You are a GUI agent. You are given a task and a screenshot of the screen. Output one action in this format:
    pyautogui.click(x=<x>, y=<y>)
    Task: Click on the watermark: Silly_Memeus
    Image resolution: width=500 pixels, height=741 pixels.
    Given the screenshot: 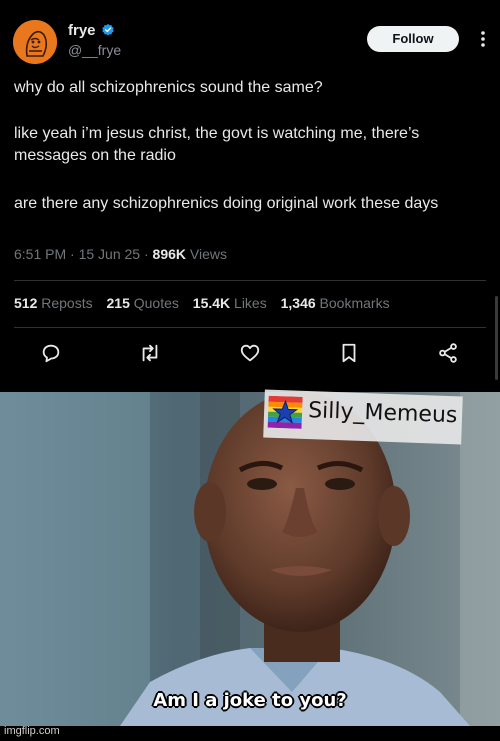 What is the action you would take?
    pyautogui.click(x=363, y=417)
    